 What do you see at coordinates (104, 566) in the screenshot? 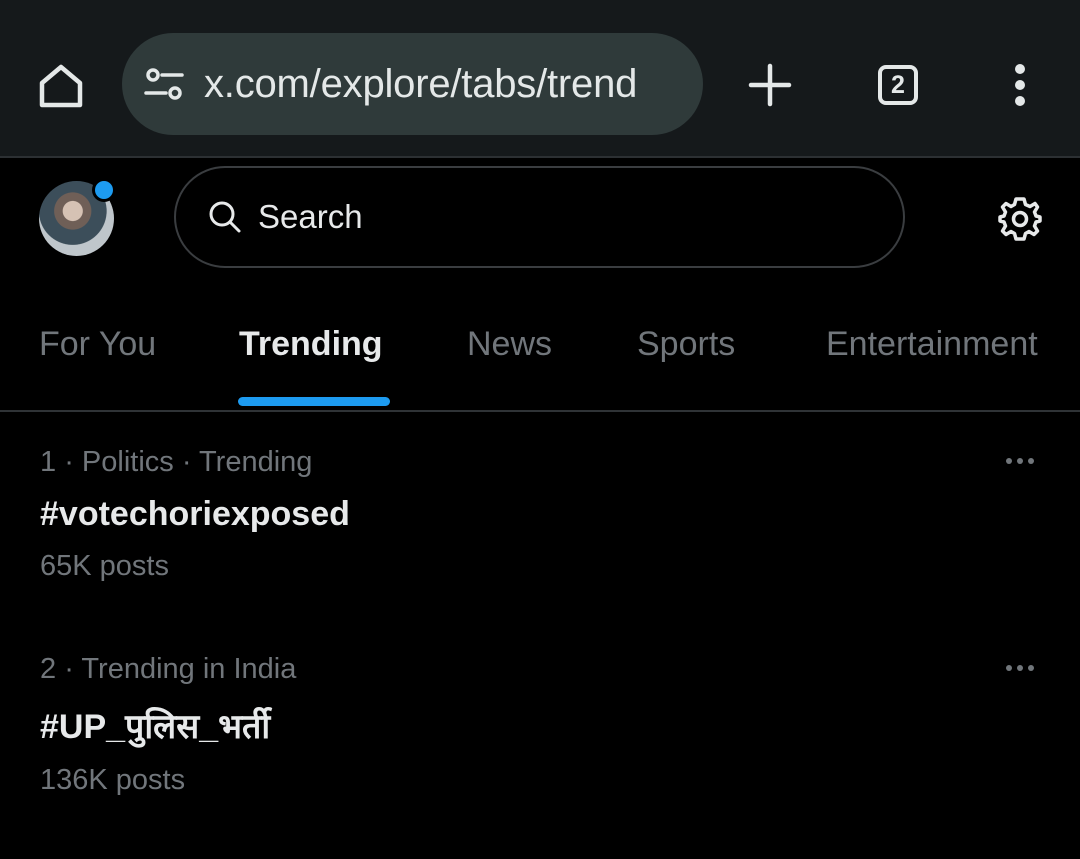
I see `trend-post-count: 65K posts` at bounding box center [104, 566].